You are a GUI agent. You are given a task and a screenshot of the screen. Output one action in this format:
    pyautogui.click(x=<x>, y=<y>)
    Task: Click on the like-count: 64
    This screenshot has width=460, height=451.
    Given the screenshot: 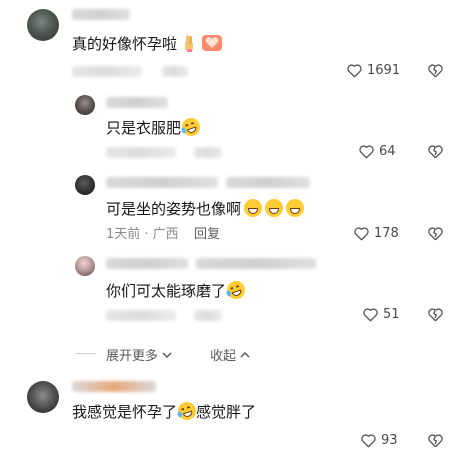 What is the action you would take?
    pyautogui.click(x=387, y=151)
    